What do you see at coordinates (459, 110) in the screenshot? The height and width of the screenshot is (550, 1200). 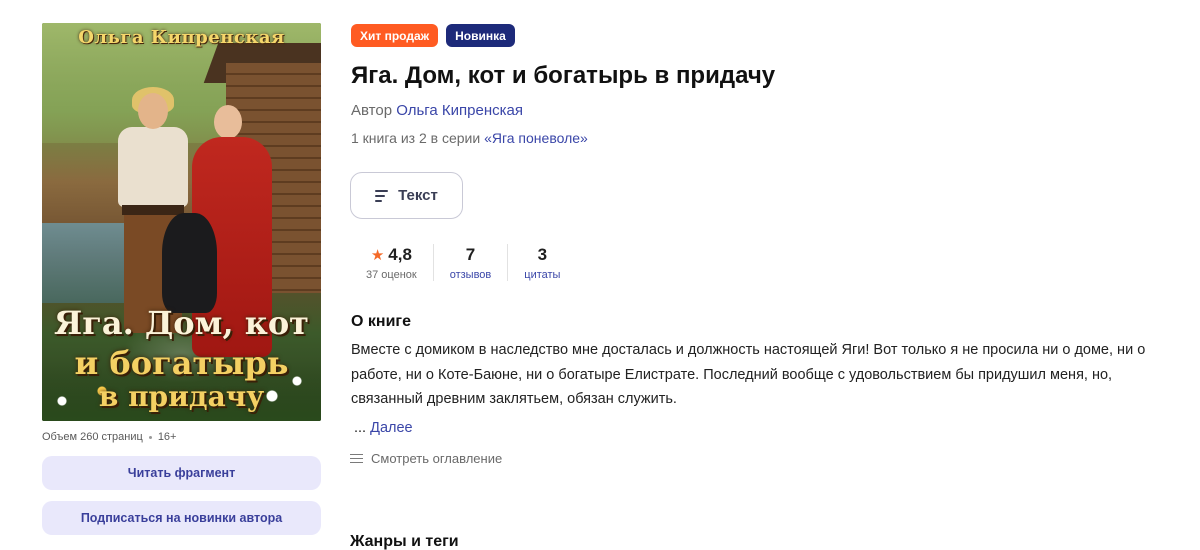 I see `author-link: Ольга Кипренская` at bounding box center [459, 110].